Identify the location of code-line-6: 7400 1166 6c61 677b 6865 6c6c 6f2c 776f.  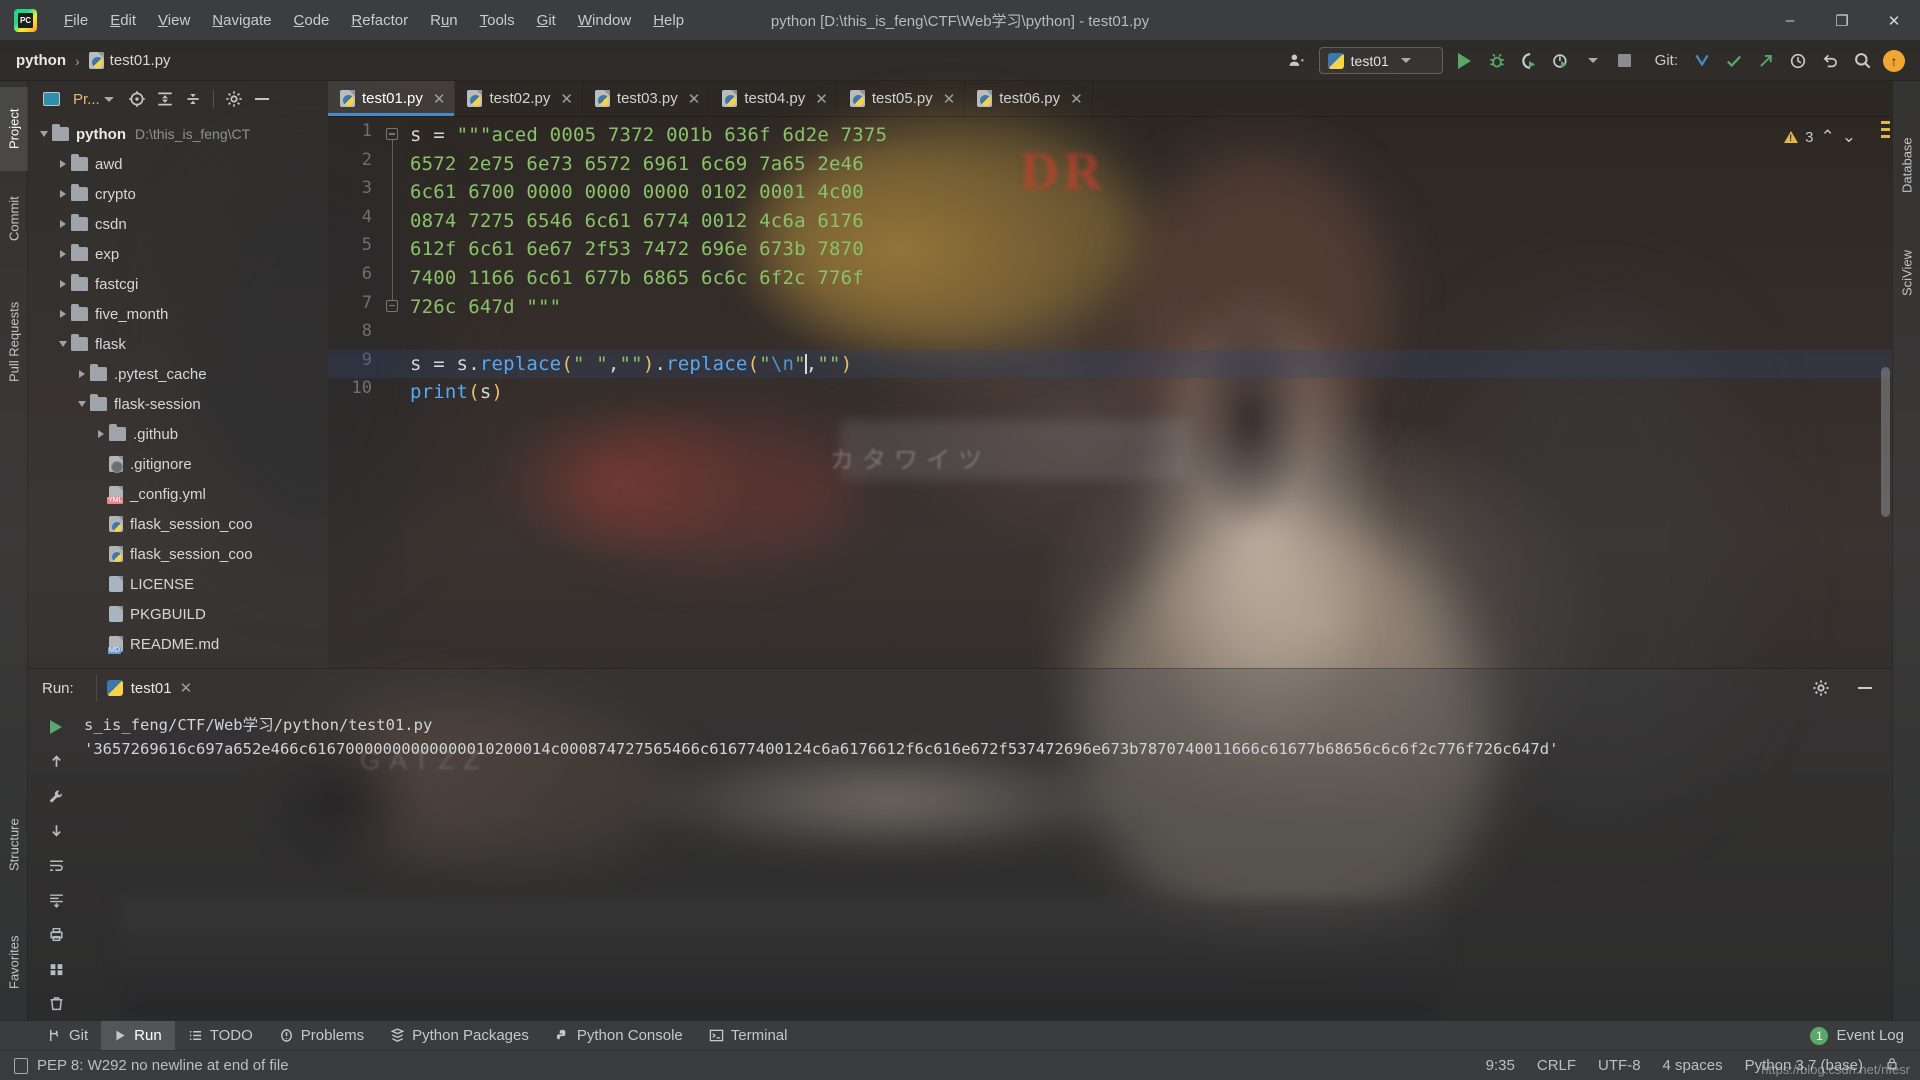
(637, 278).